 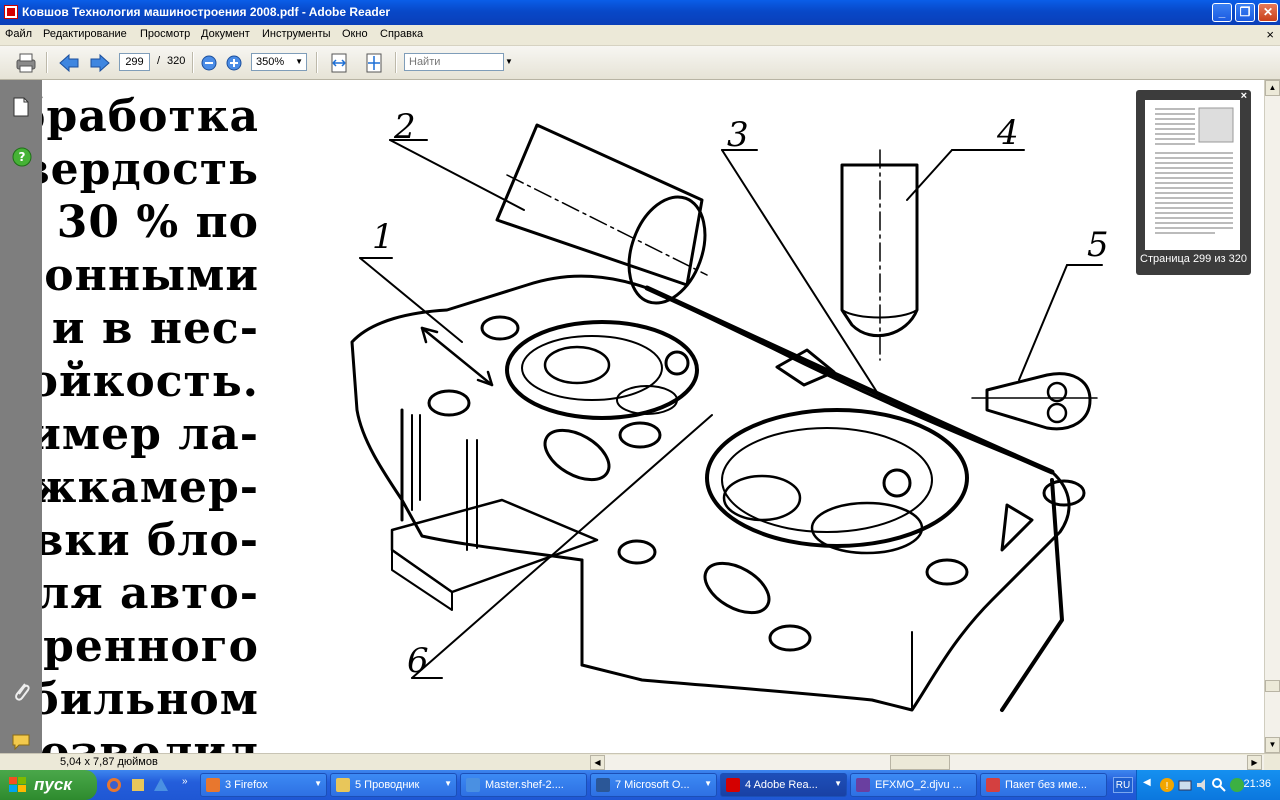 What do you see at coordinates (185, 781) in the screenshot?
I see `quicklaunch-expand-icon: »` at bounding box center [185, 781].